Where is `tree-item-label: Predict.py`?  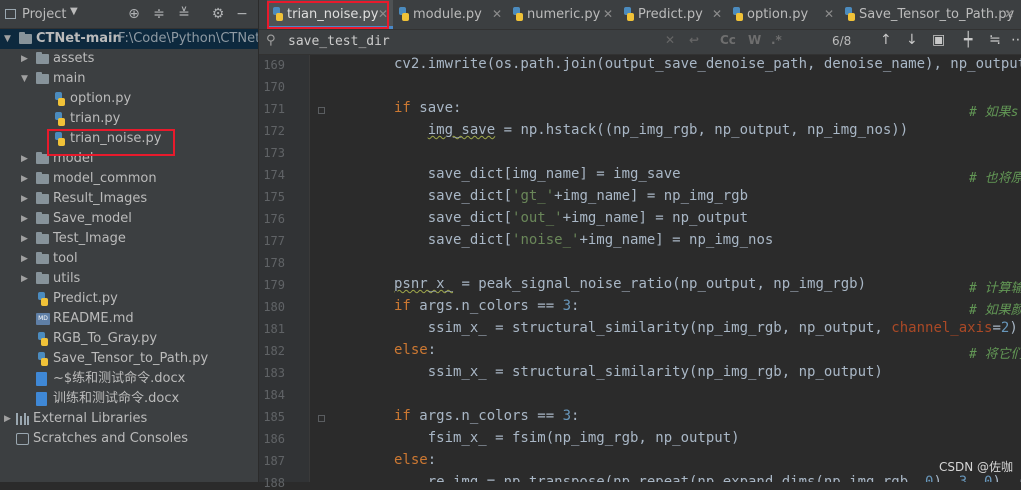 tree-item-label: Predict.py is located at coordinates (85, 298).